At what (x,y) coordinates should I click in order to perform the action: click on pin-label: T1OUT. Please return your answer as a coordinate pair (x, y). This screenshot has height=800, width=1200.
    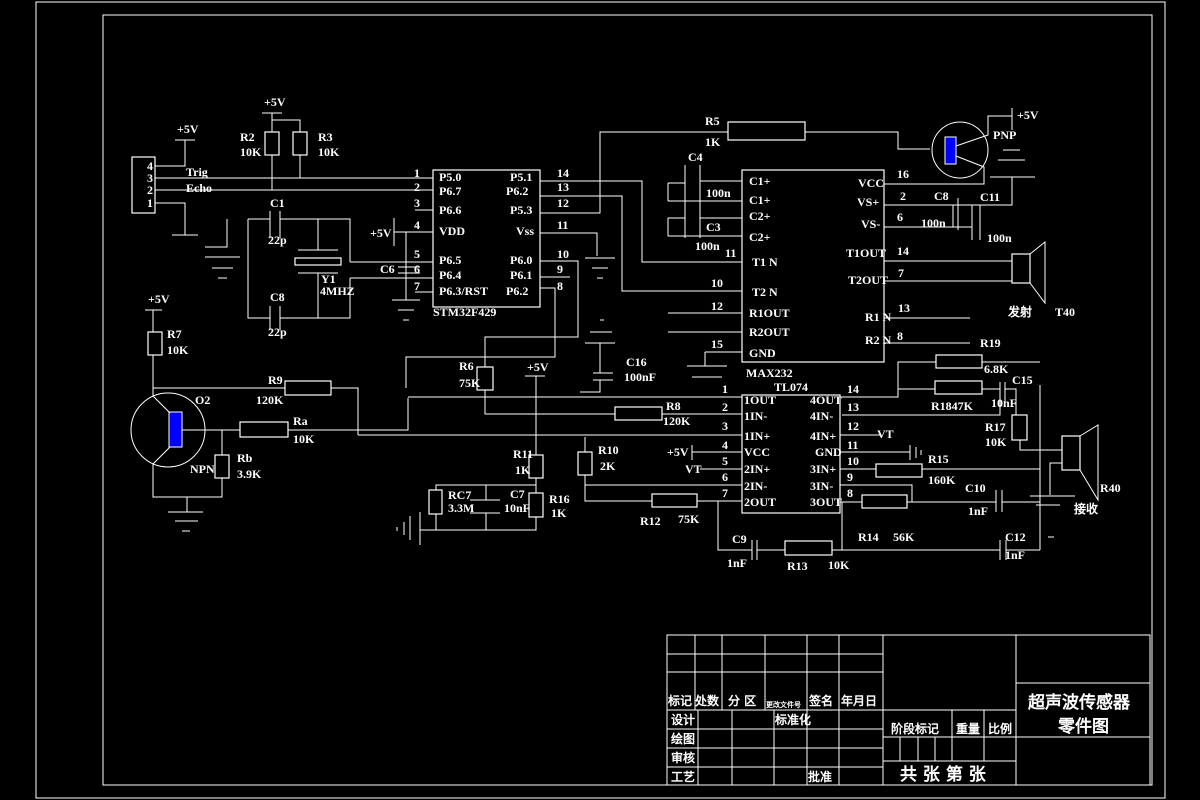
    Looking at the image, I should click on (866, 253).